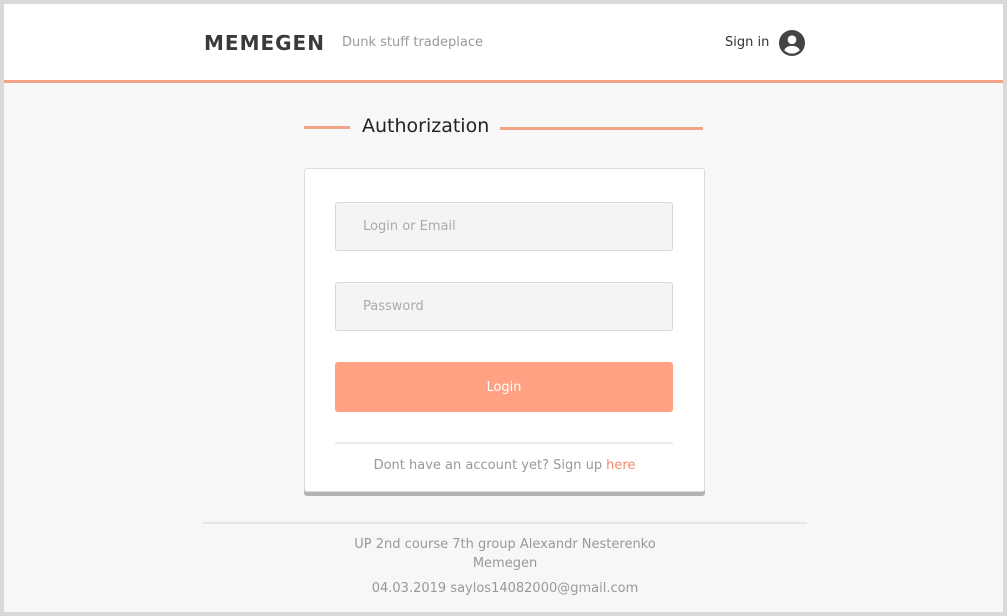 The height and width of the screenshot is (616, 1007). I want to click on footer-project: Memegen, so click(505, 563).